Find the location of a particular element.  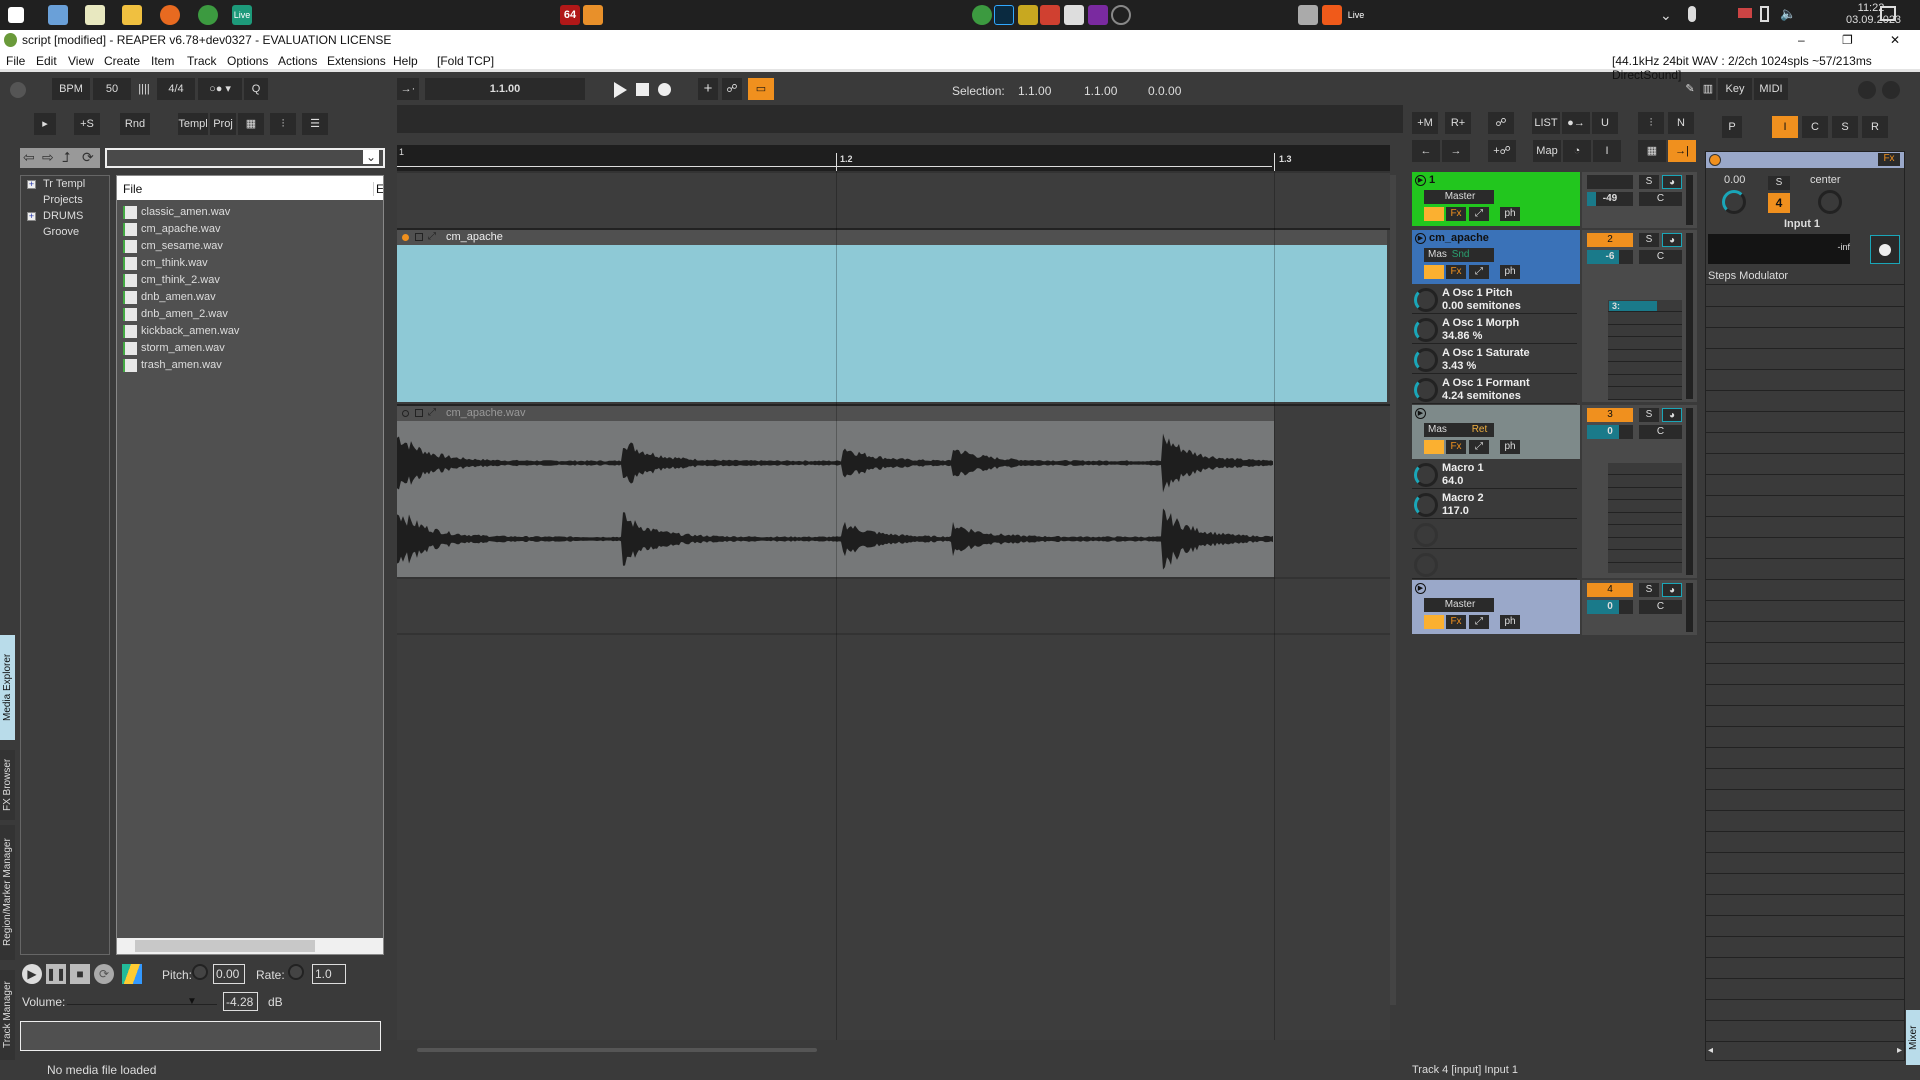

file-list-item: classic_amen.wav is located at coordinates (176, 212).